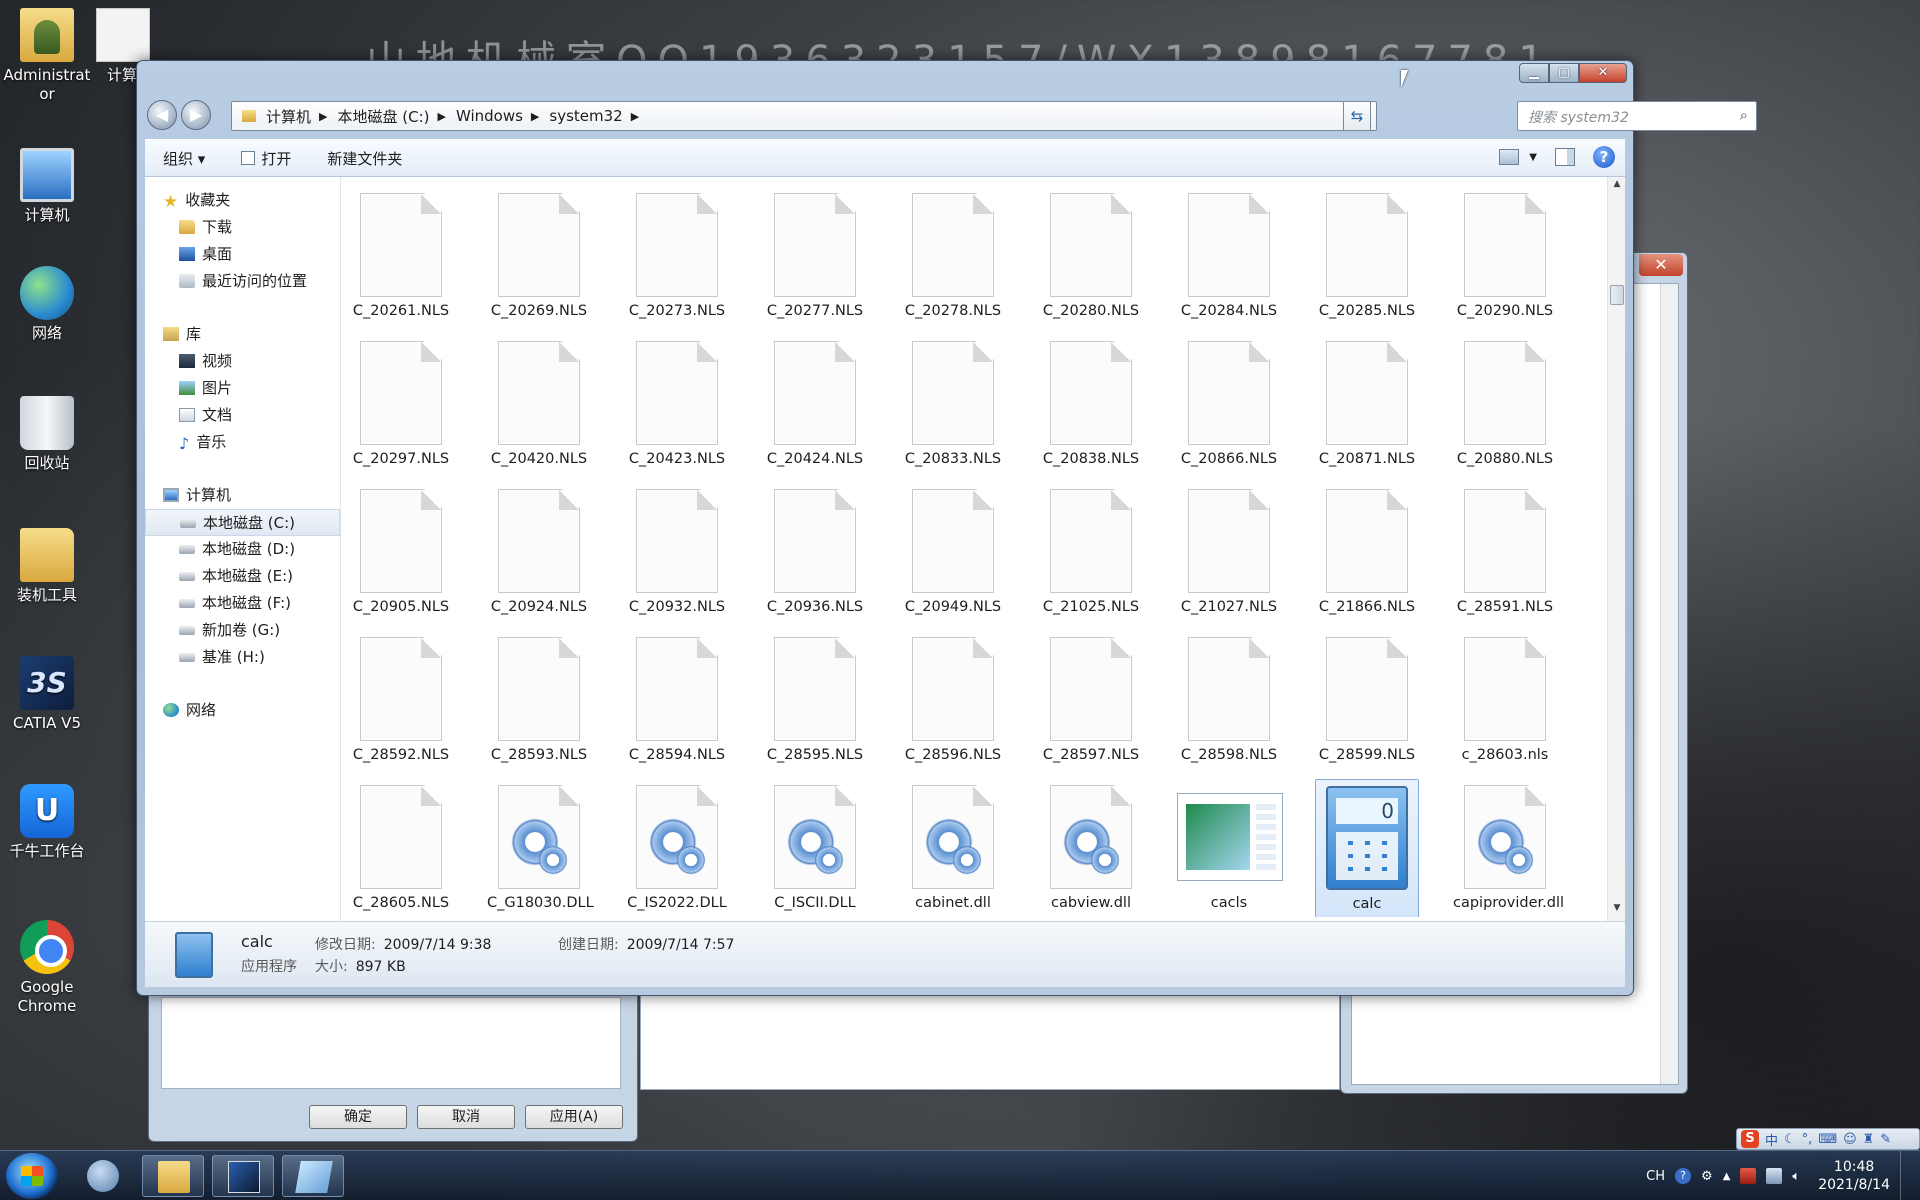 This screenshot has width=1920, height=1200. I want to click on file-item: C_20833.NLS, so click(953, 406).